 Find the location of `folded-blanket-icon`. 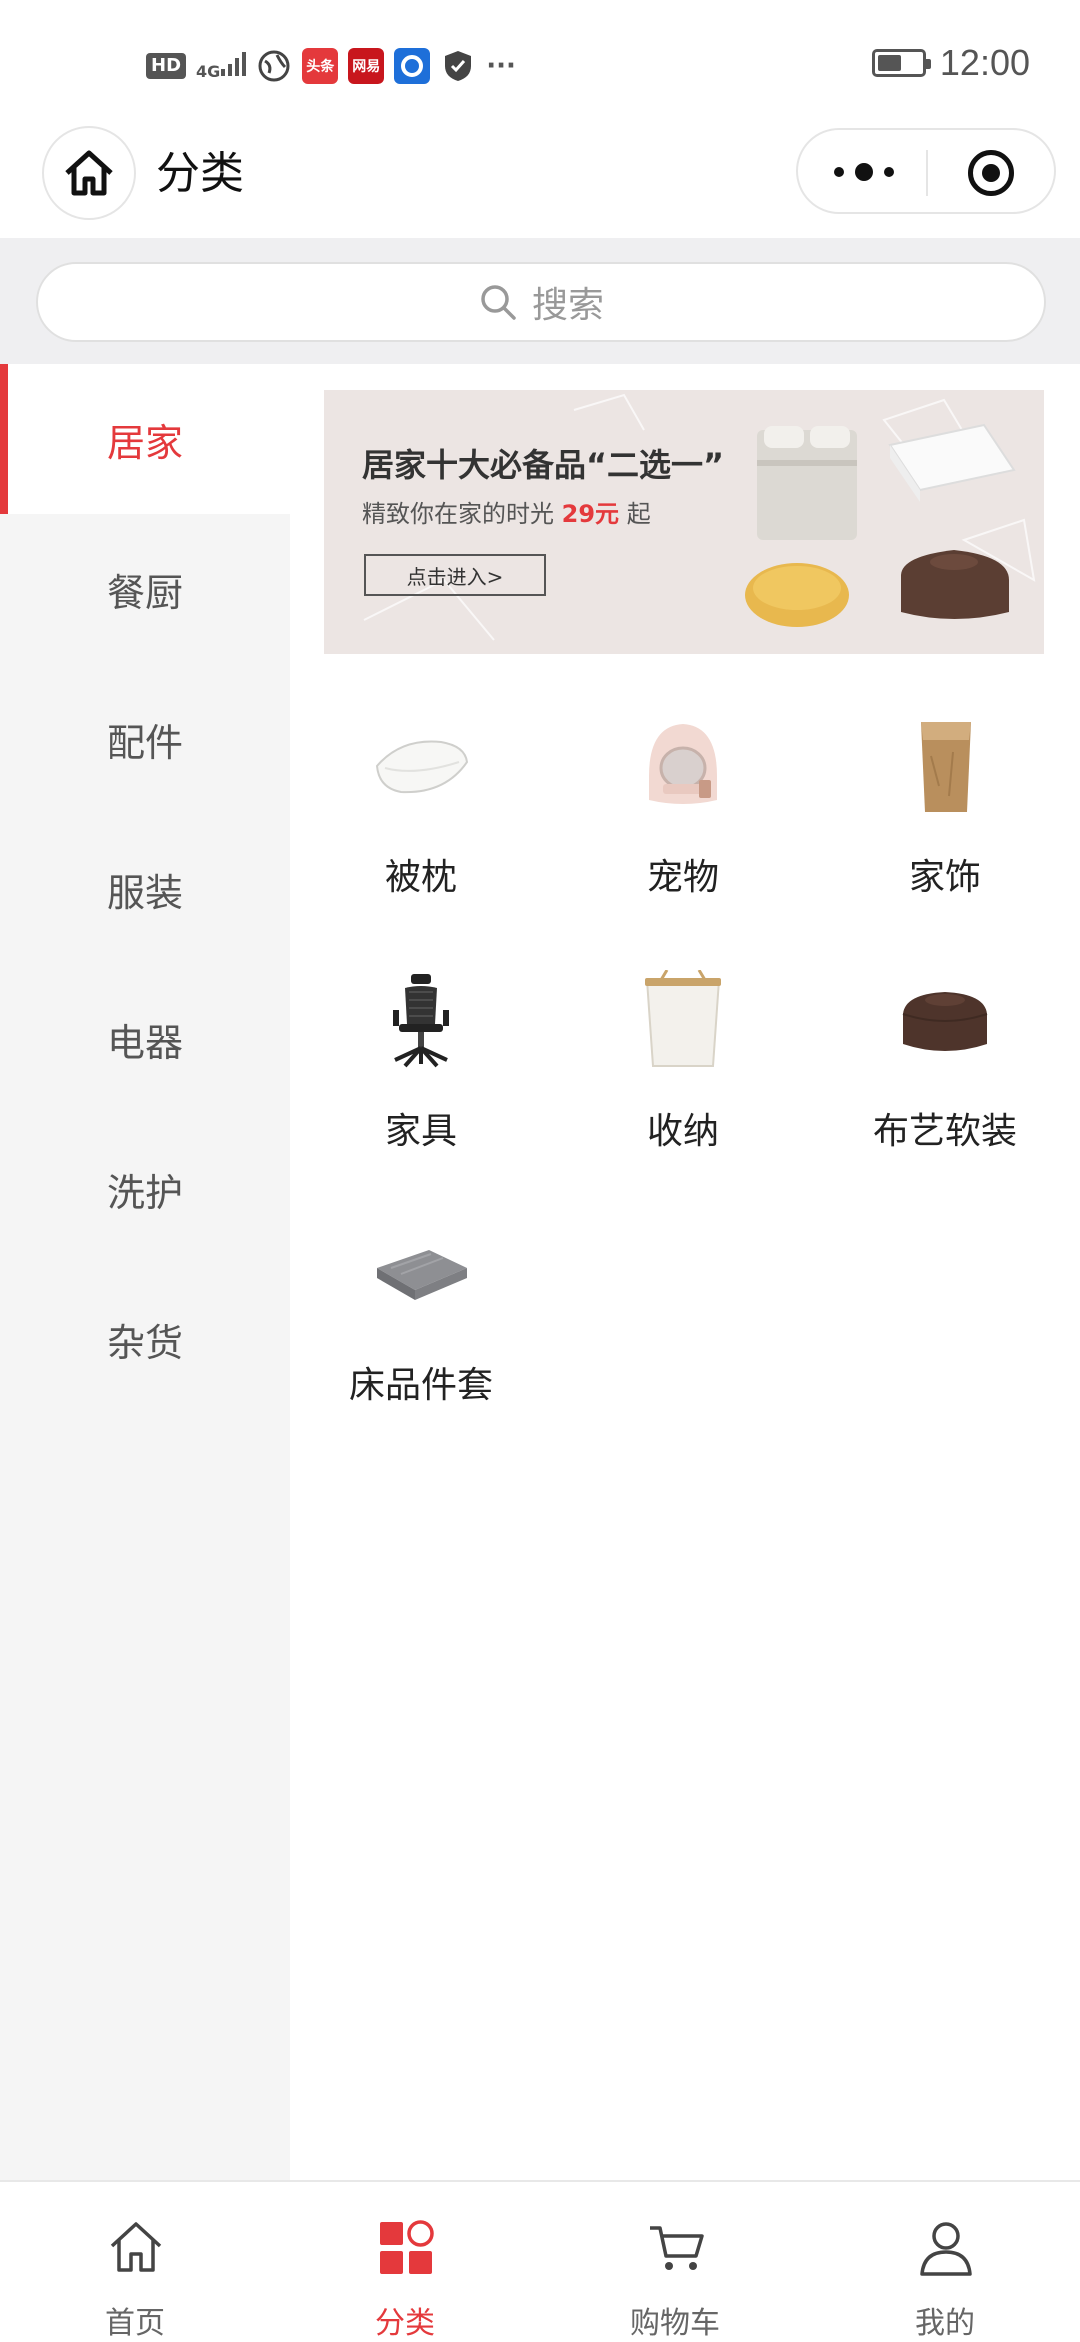

folded-blanket-icon is located at coordinates (422, 1275).